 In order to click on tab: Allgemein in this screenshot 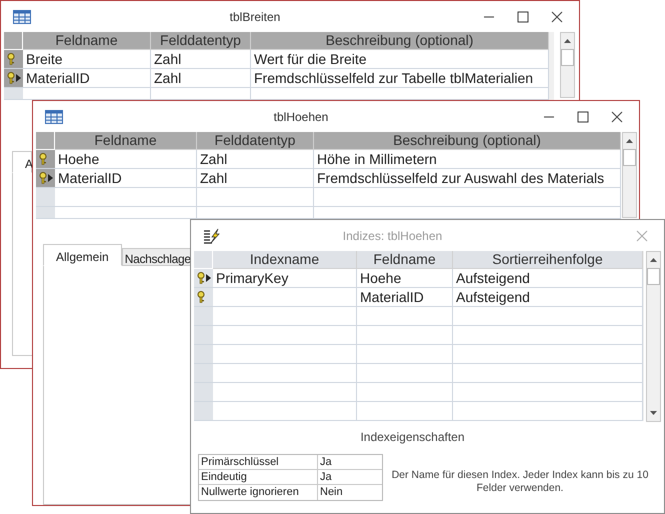, I will do `click(82, 255)`.